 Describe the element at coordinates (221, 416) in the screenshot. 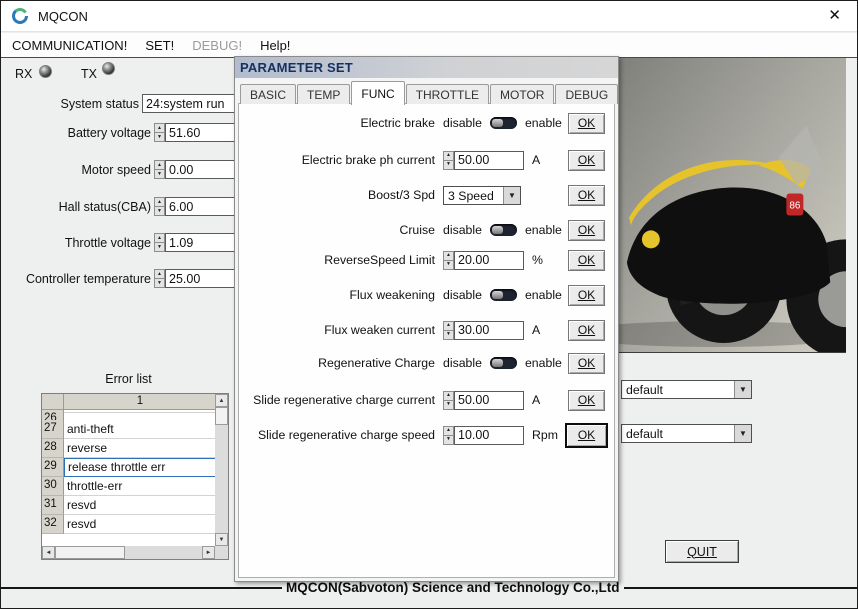

I see `vertical-scroll-thumb` at that location.